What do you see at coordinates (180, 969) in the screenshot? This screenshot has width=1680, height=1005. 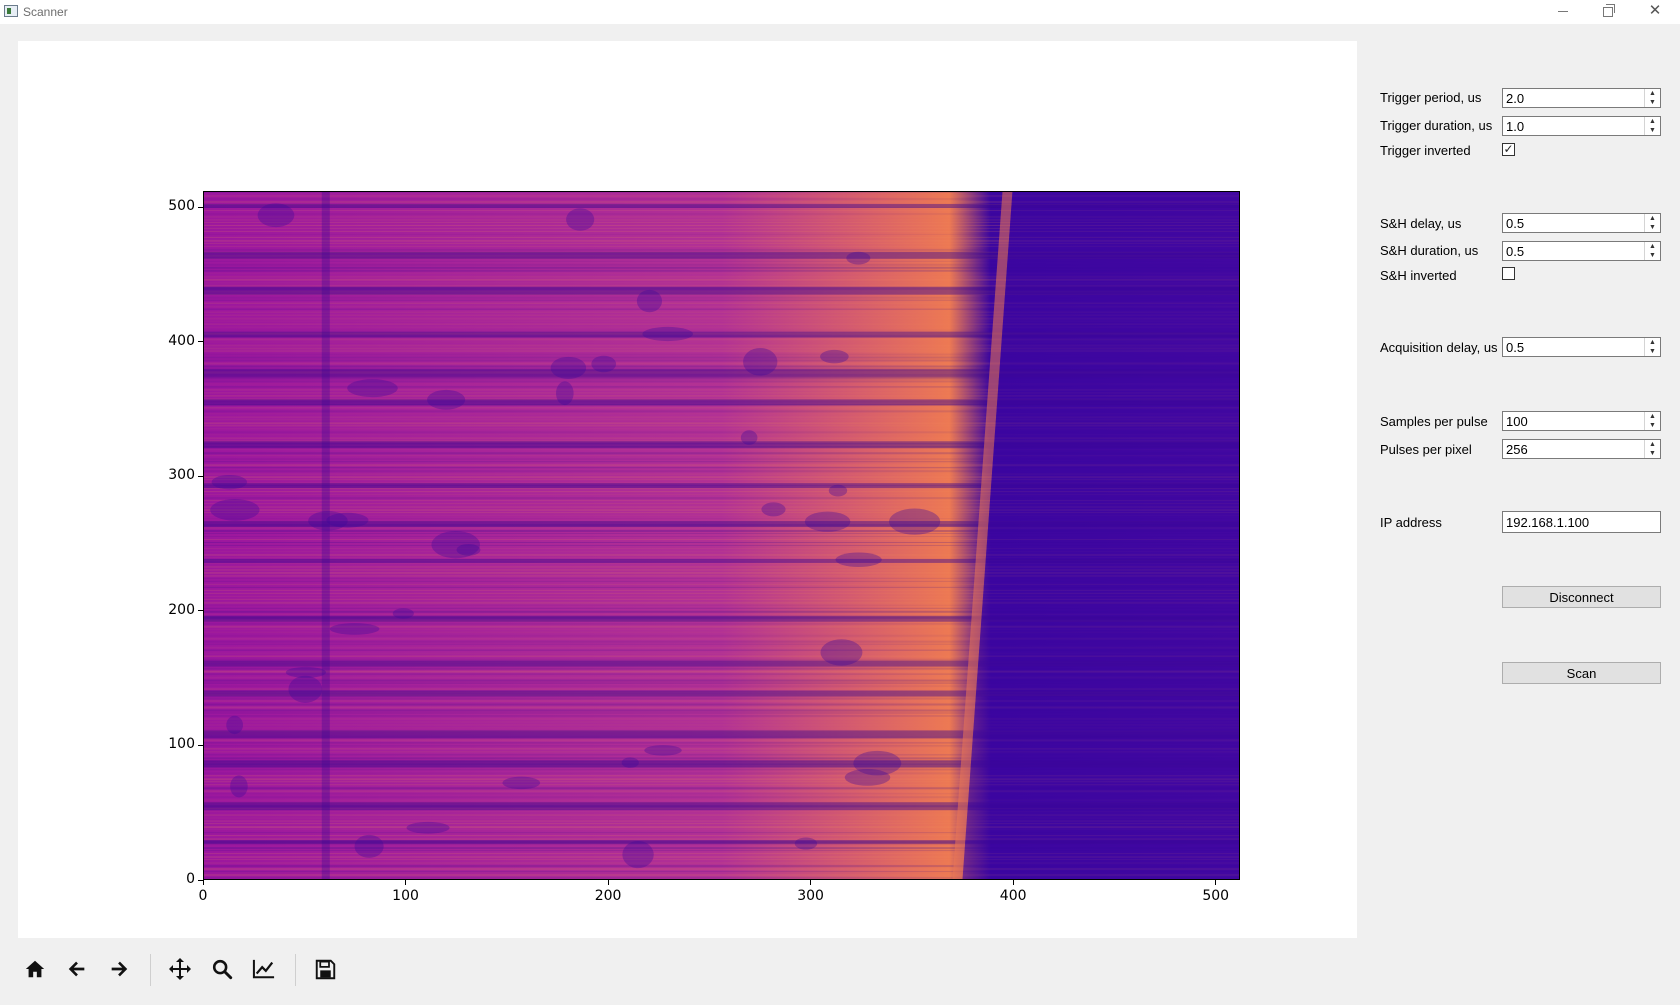 I see `pan-button` at bounding box center [180, 969].